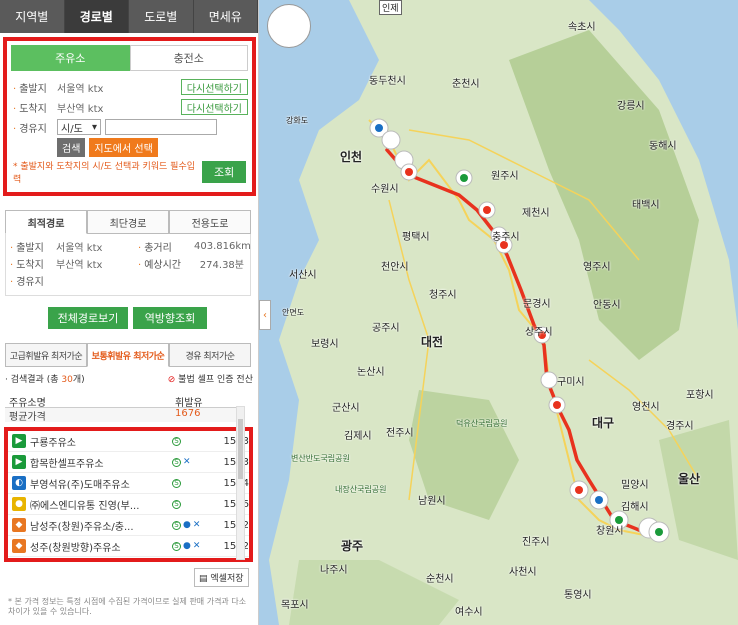 This screenshot has width=738, height=625. Describe the element at coordinates (466, 84) in the screenshot. I see `map-label: 춘천시` at that location.